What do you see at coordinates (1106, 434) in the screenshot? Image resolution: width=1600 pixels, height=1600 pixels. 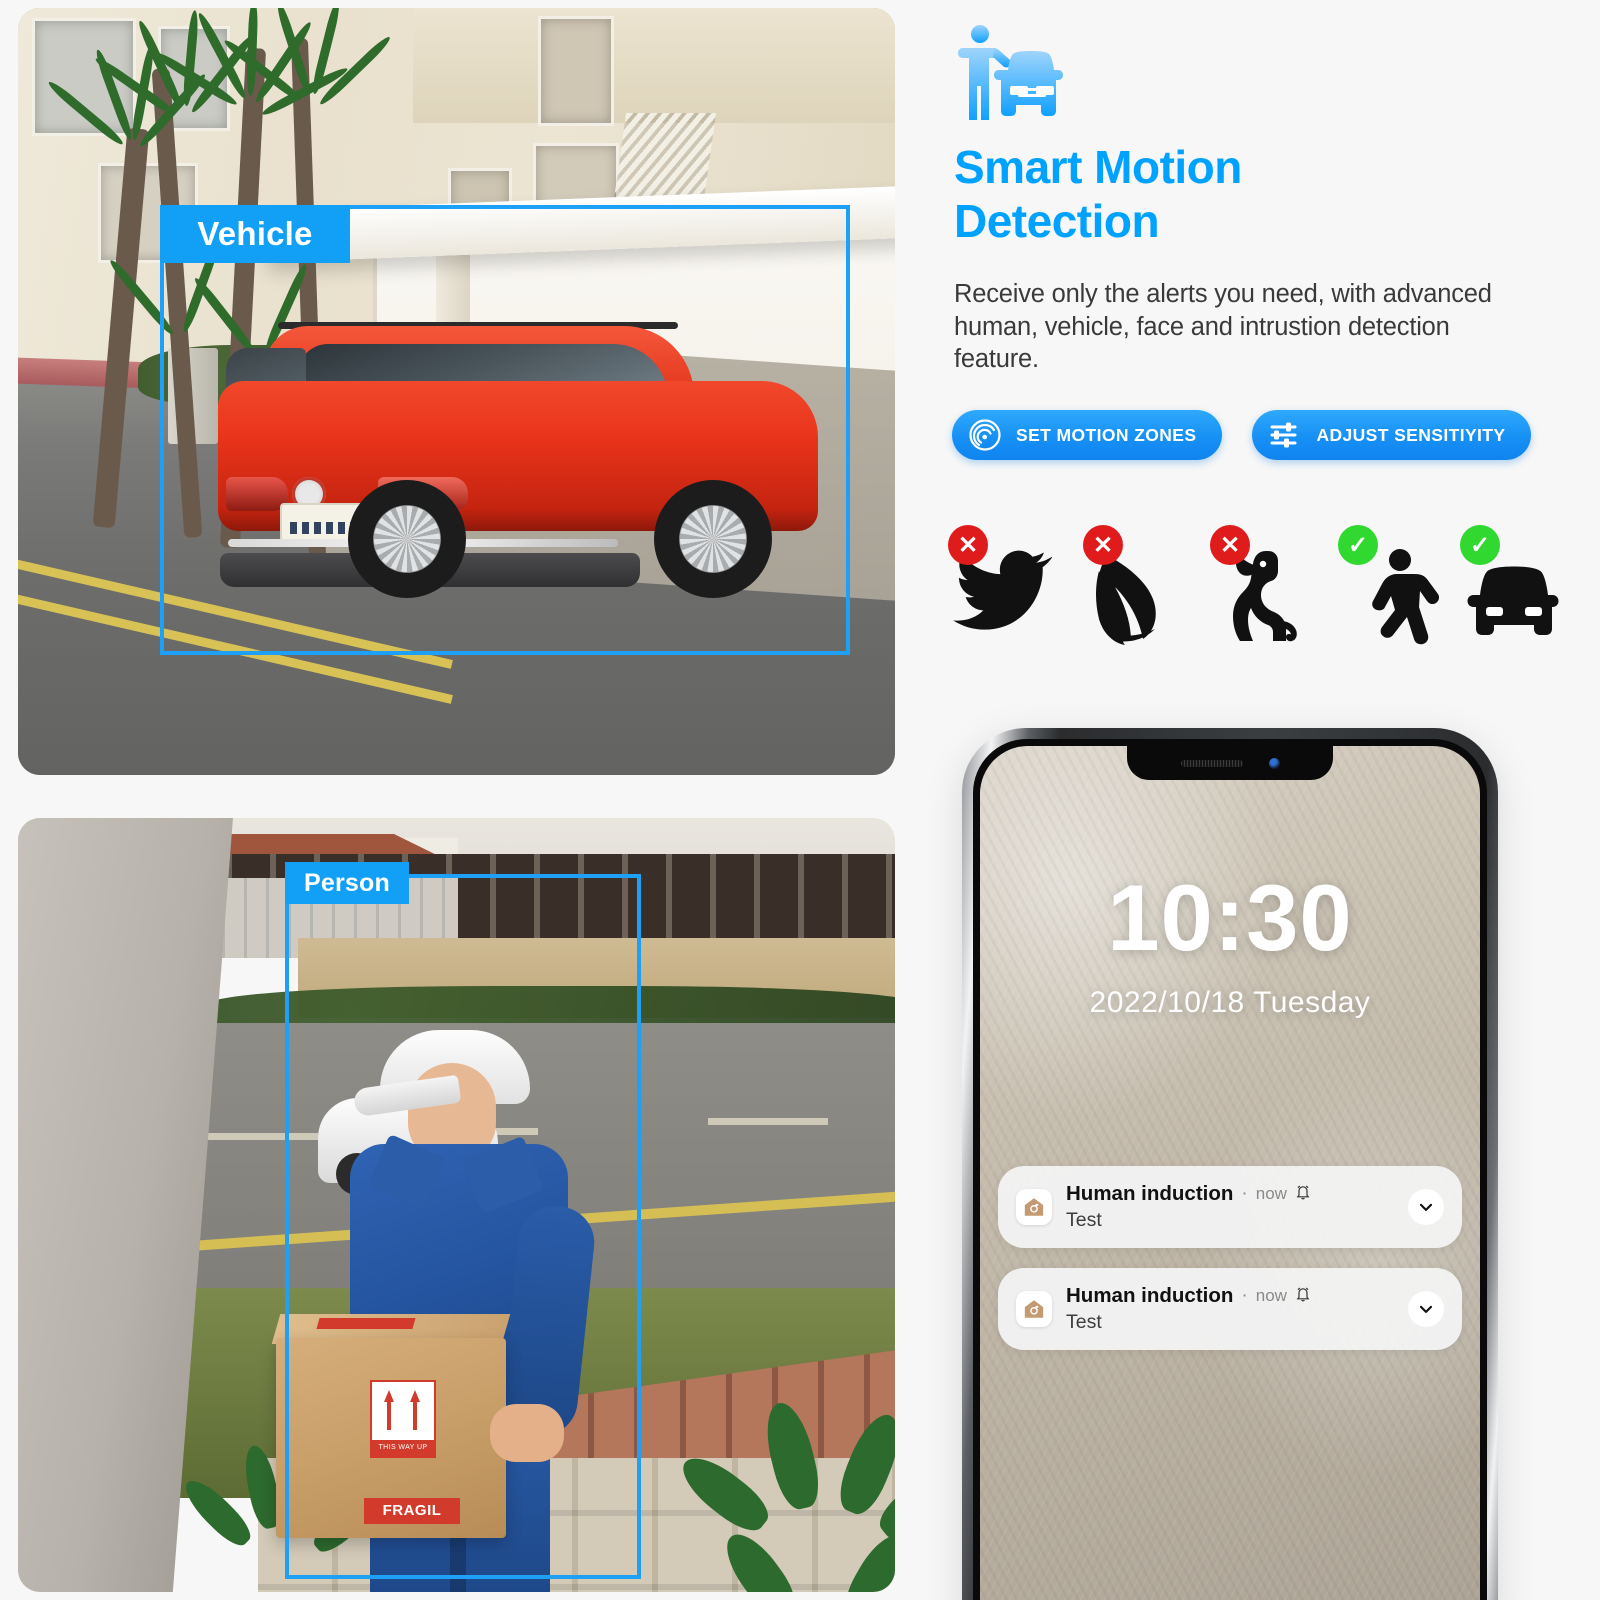 I see `set-motion-zones-label: SET MOTION ZONES` at bounding box center [1106, 434].